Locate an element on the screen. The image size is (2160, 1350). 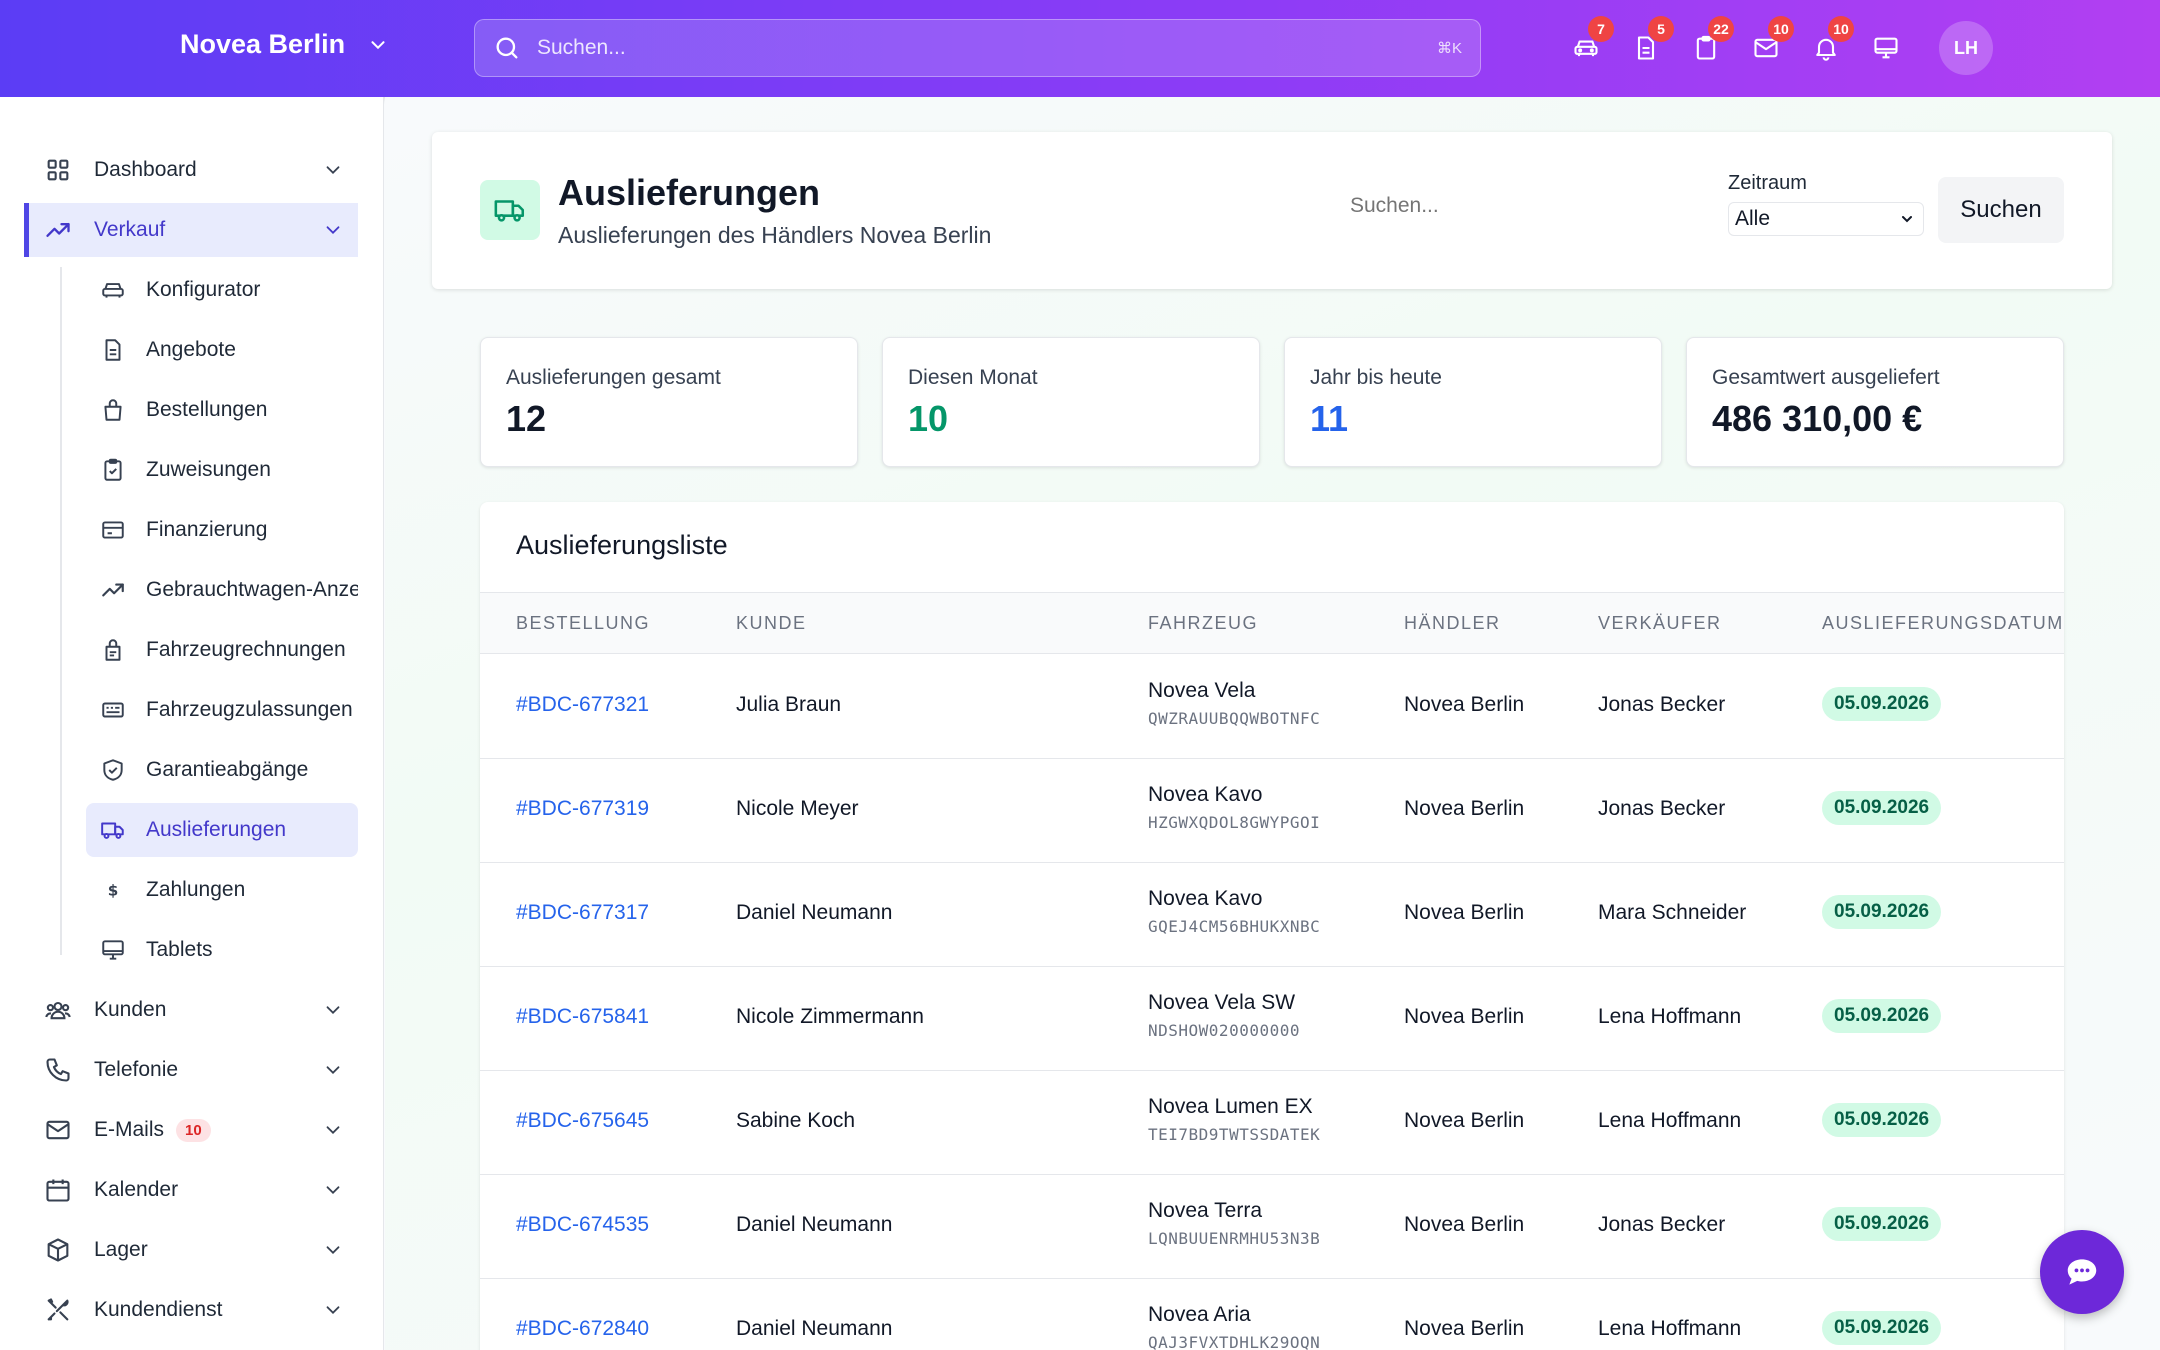
document-icon is located at coordinates (113, 350).